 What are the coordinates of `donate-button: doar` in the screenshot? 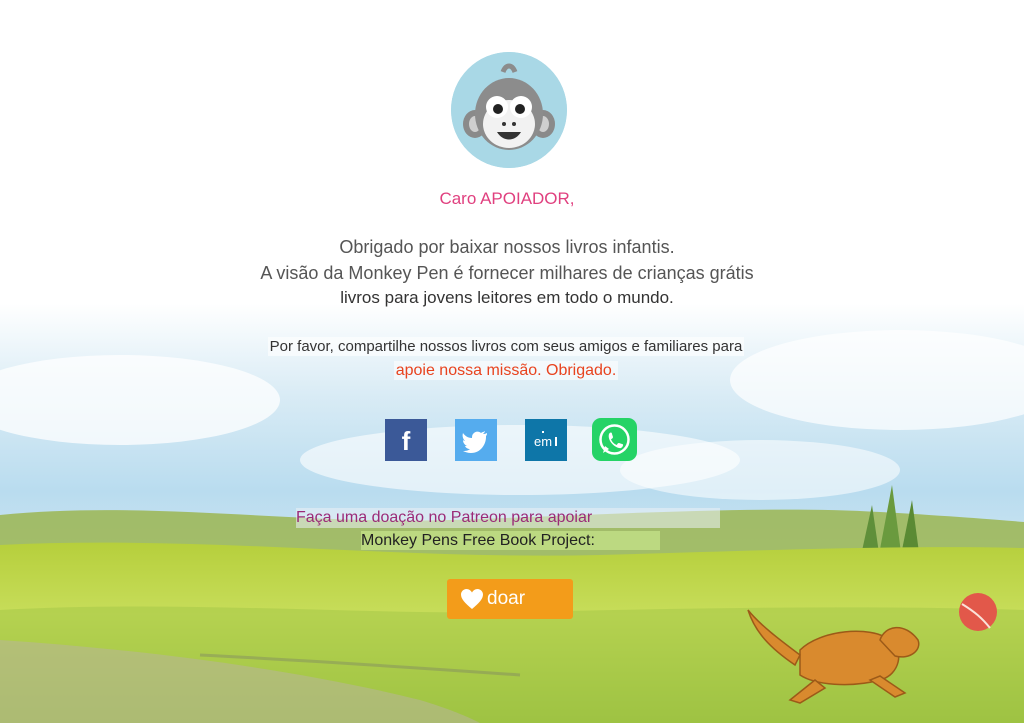 It's located at (510, 599).